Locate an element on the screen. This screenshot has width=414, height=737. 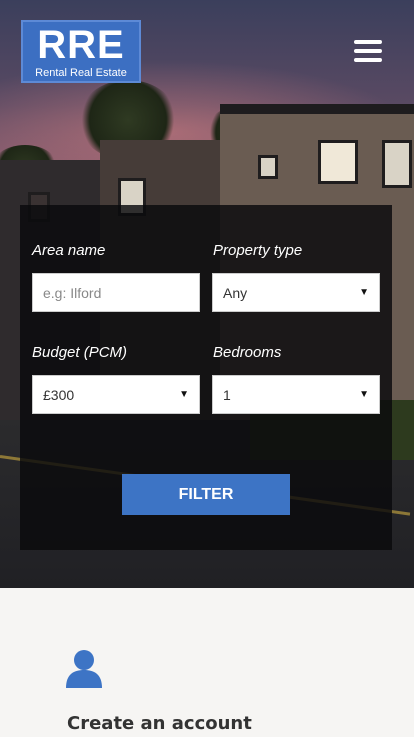
site-logo: RRE Rental Real Estate is located at coordinates (81, 51).